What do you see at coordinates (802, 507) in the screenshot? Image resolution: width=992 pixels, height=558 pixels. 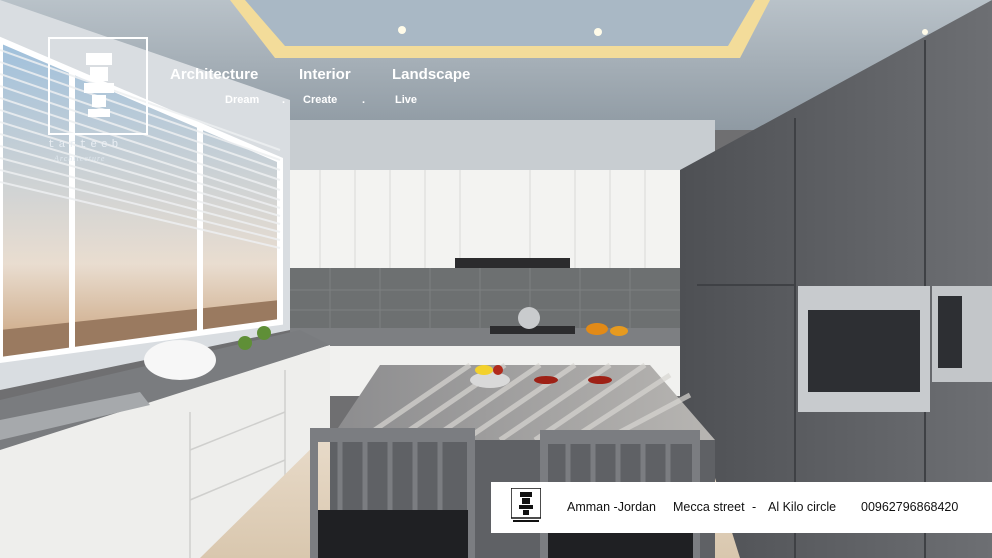 I see `contact-landmark: Al Kilo circle` at bounding box center [802, 507].